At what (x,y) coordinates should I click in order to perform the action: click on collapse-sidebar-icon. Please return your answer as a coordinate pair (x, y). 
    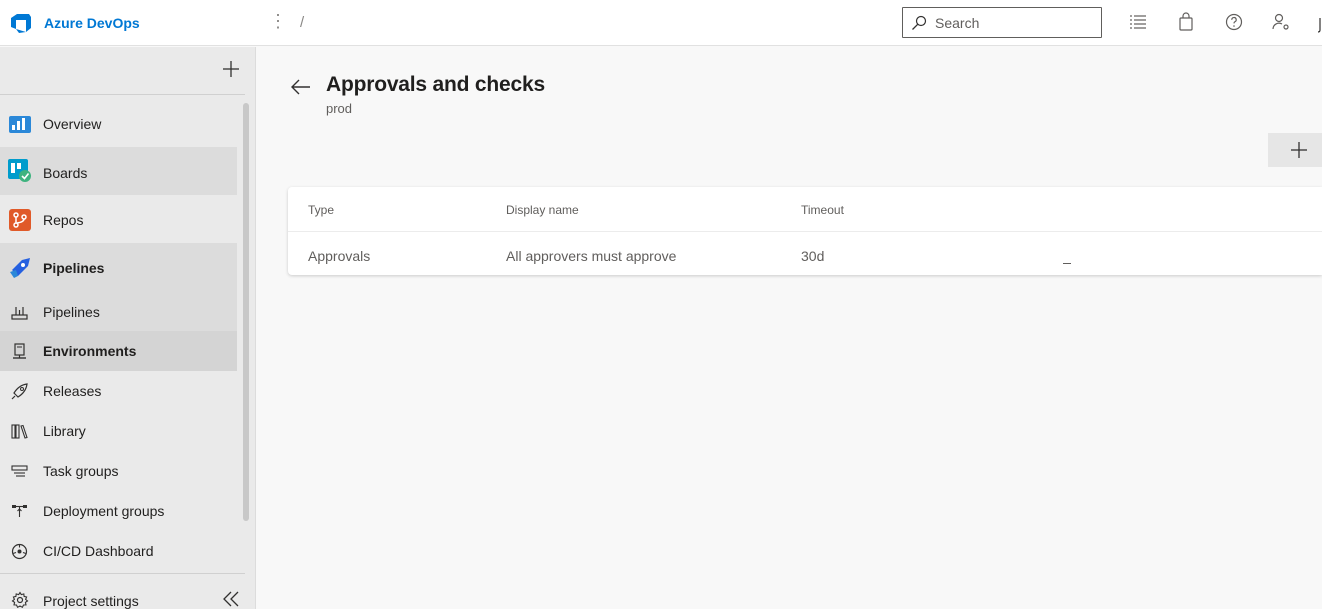
    Looking at the image, I should click on (231, 599).